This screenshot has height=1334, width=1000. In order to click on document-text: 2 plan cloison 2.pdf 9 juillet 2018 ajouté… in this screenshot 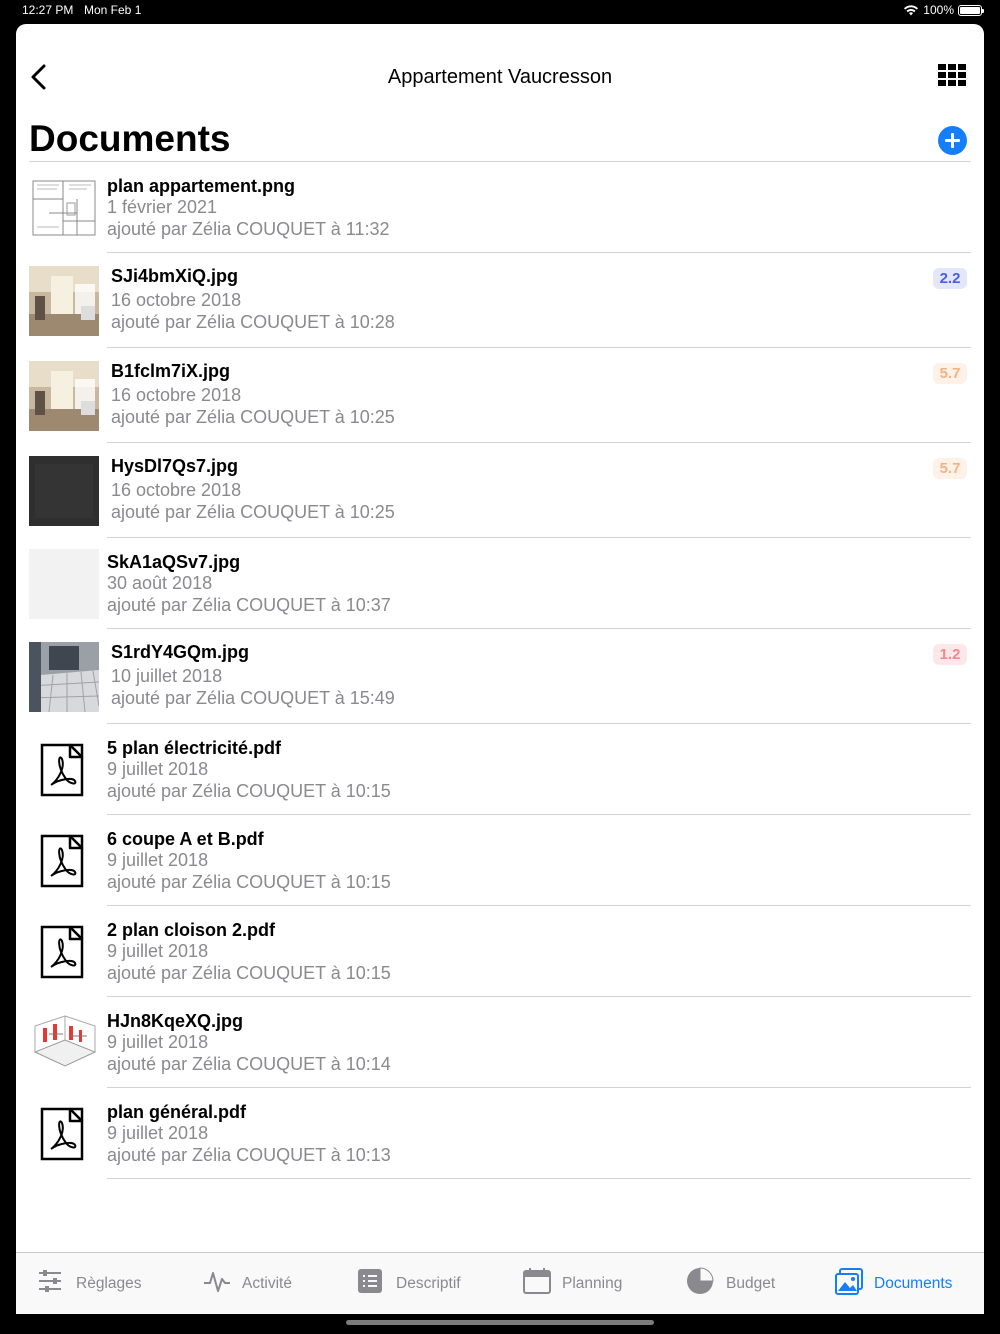, I will do `click(249, 951)`.